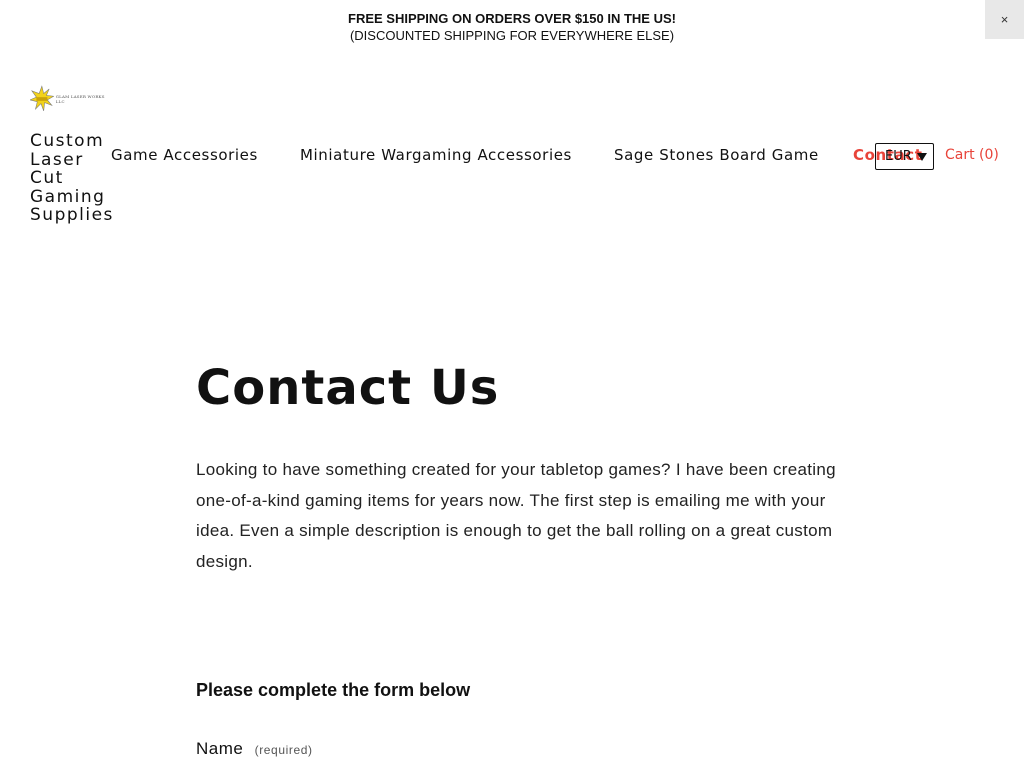  I want to click on site-title-line: Gaming, so click(68, 196).